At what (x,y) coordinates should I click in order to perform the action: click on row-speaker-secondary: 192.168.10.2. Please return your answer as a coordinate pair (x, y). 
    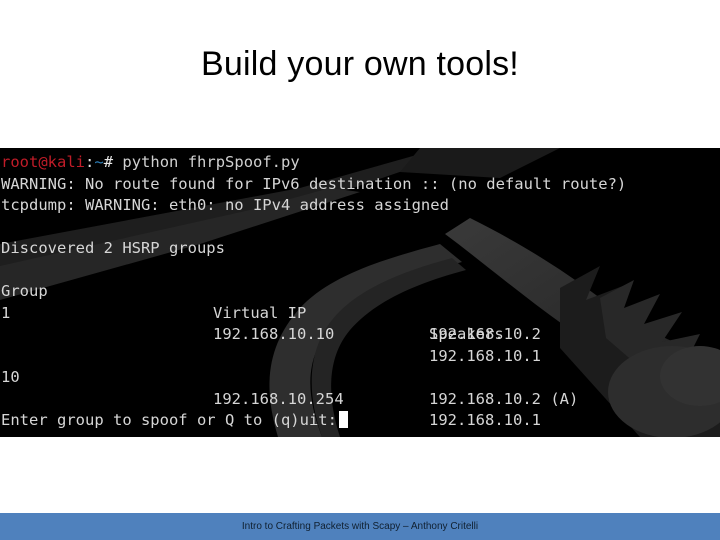
    Looking at the image, I should click on (485, 334).